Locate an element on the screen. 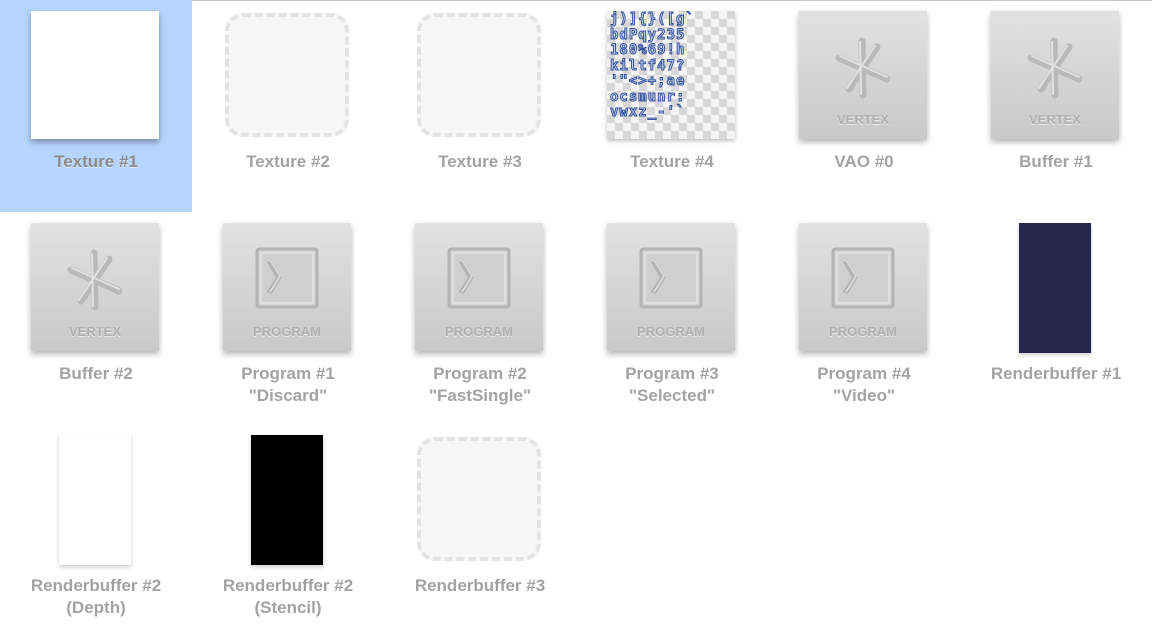 The width and height of the screenshot is (1152, 636). resource-item-program-2: PROGRAM Program #2 "FastSingle" is located at coordinates (480, 318).